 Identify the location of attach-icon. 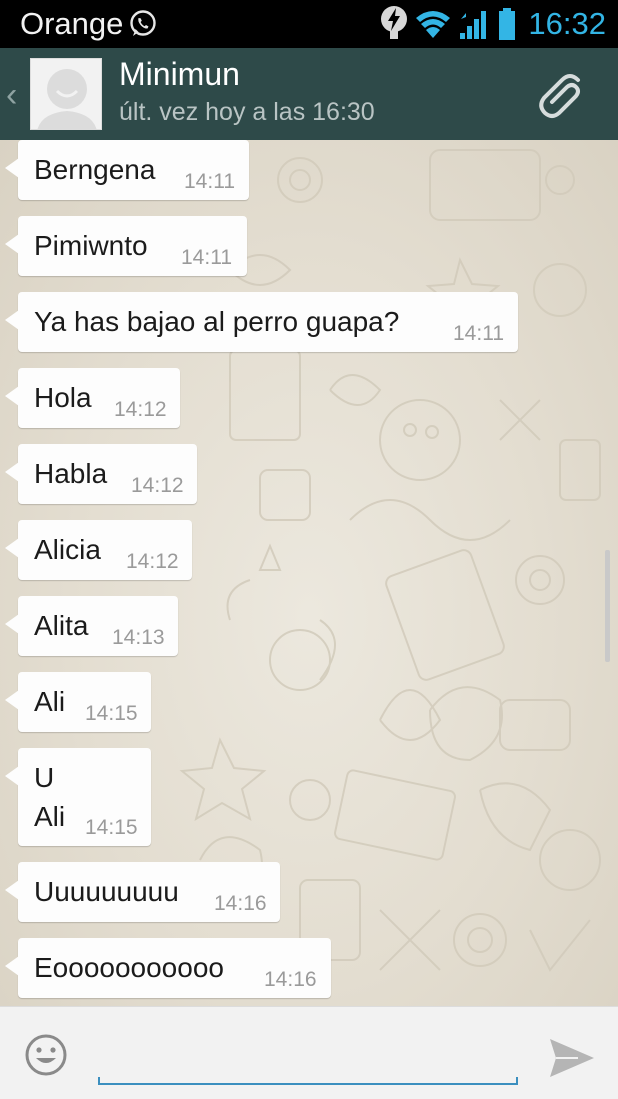
(562, 96).